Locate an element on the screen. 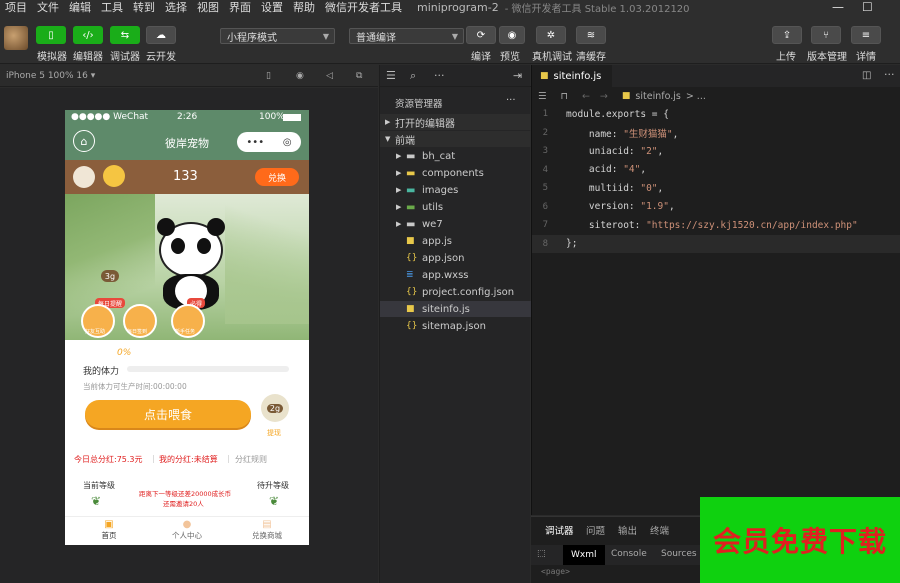 This screenshot has width=900, height=583. debug-tab-output: 输出 is located at coordinates (627, 530).